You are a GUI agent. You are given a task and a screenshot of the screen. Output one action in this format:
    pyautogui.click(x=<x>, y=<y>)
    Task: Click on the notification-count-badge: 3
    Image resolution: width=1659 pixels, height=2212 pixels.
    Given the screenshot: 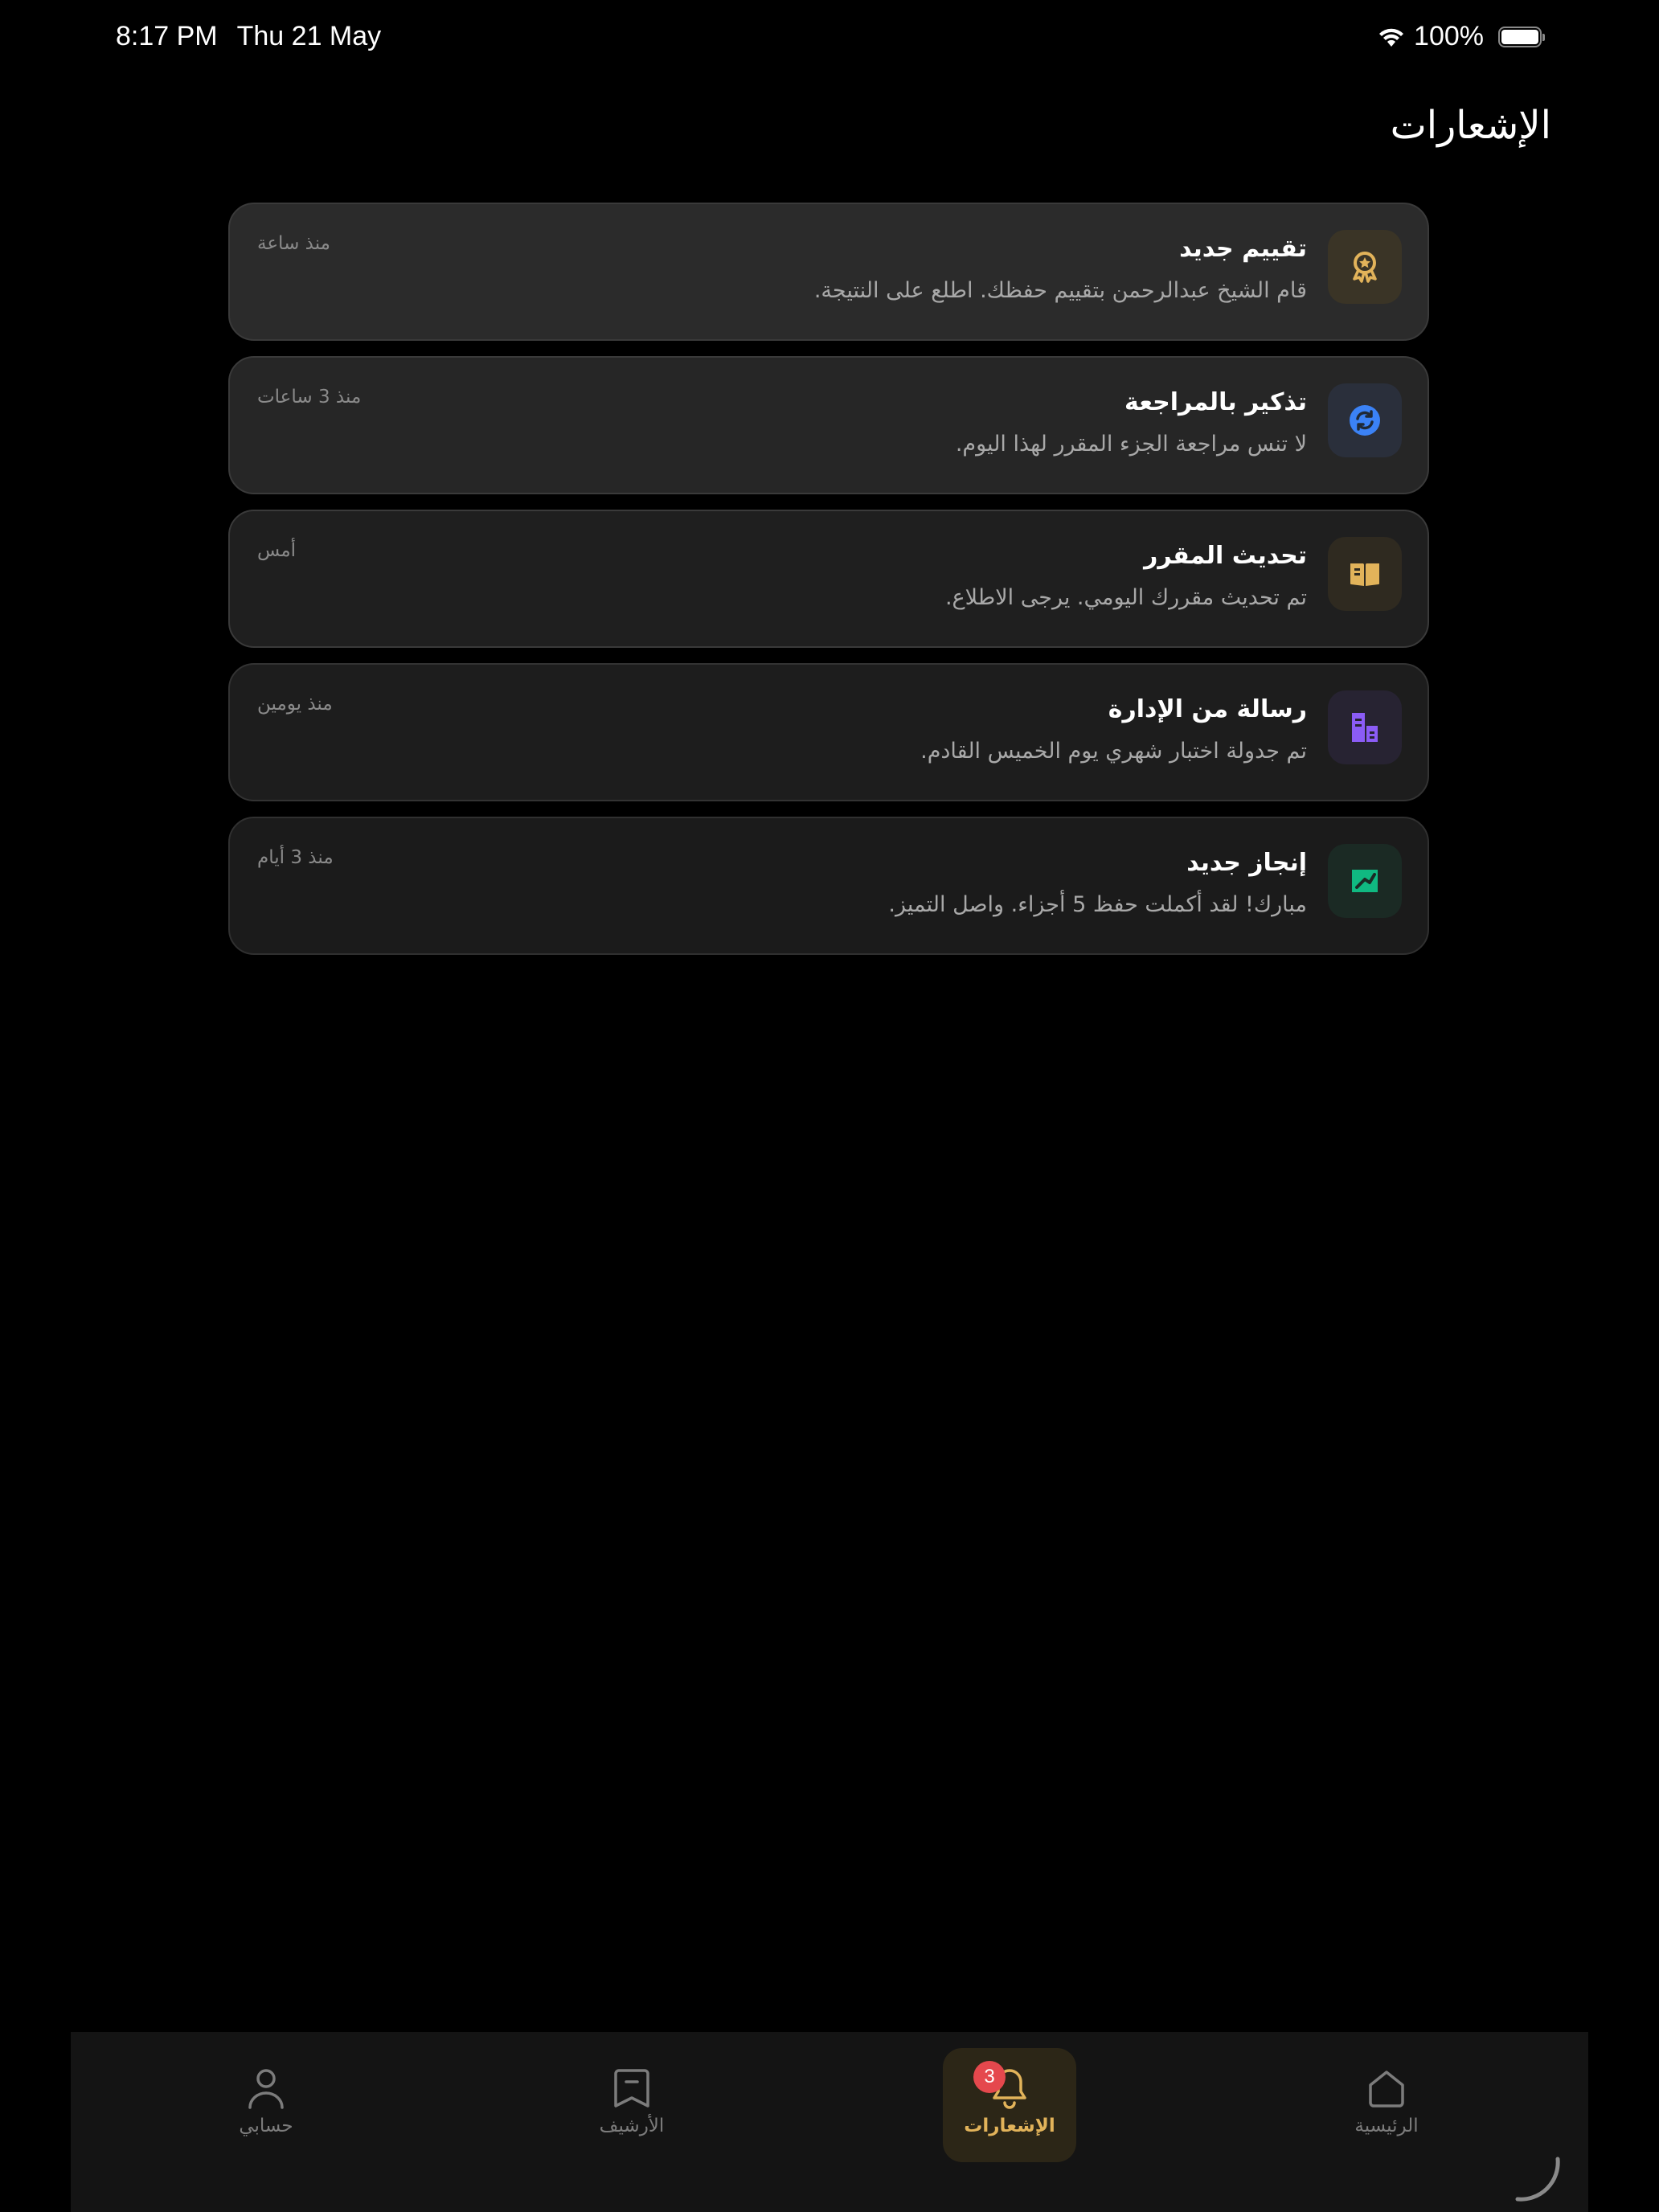 What is the action you would take?
    pyautogui.click(x=990, y=2077)
    